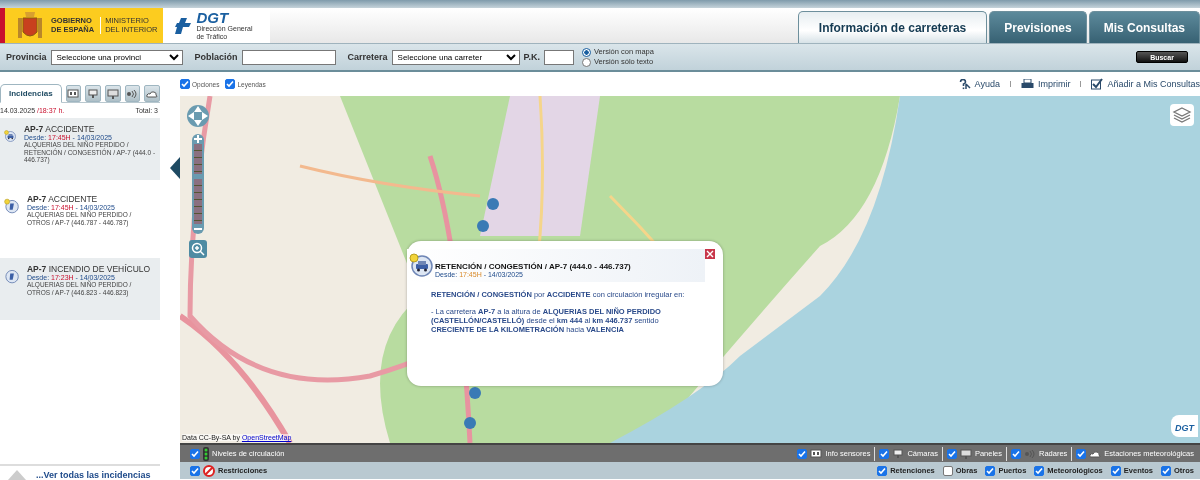 The height and width of the screenshot is (480, 1200). What do you see at coordinates (175, 168) in the screenshot?
I see `collapse-arrow-icon` at bounding box center [175, 168].